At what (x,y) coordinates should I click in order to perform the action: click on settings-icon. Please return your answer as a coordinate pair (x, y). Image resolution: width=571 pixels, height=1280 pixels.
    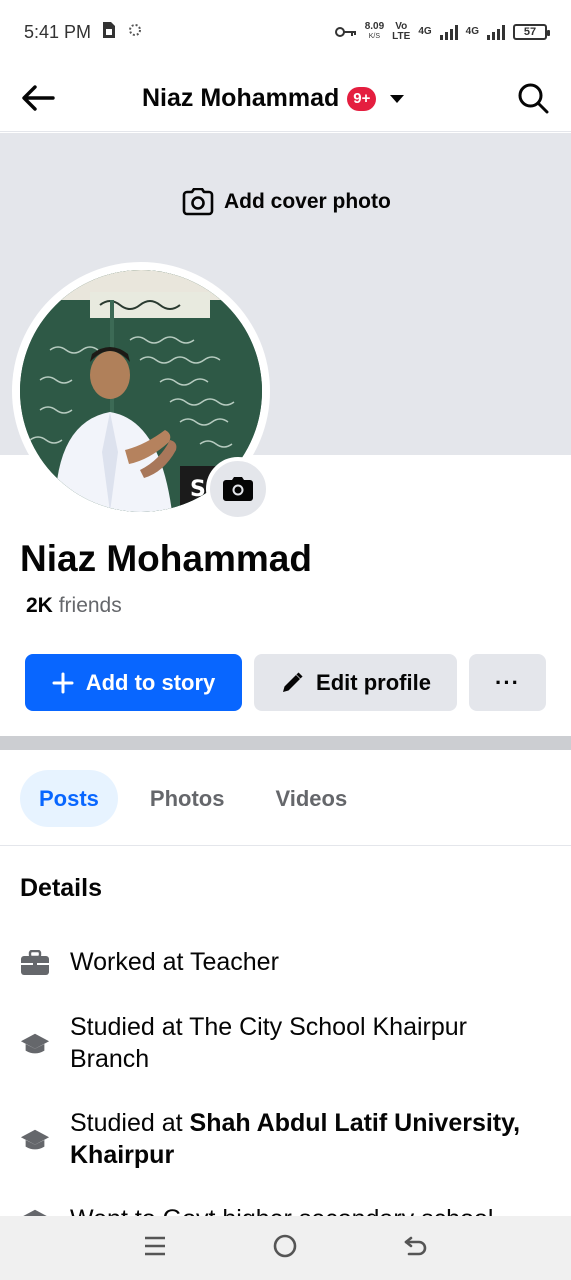
    Looking at the image, I should click on (135, 32).